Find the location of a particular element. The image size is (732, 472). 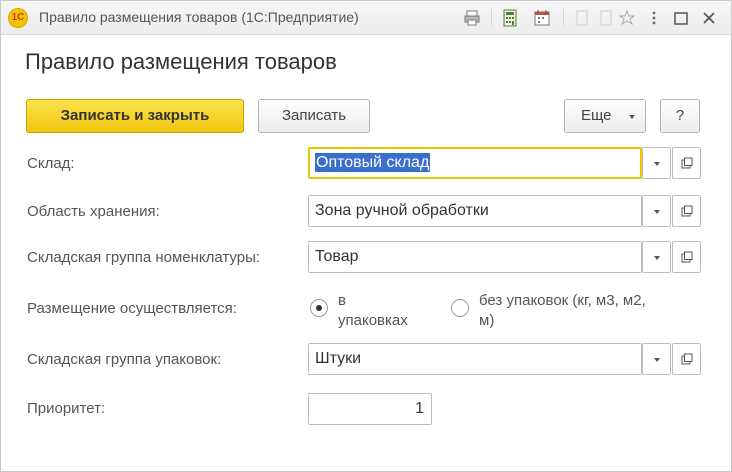

storage-area-label: Область хранения: is located at coordinates (93, 211).